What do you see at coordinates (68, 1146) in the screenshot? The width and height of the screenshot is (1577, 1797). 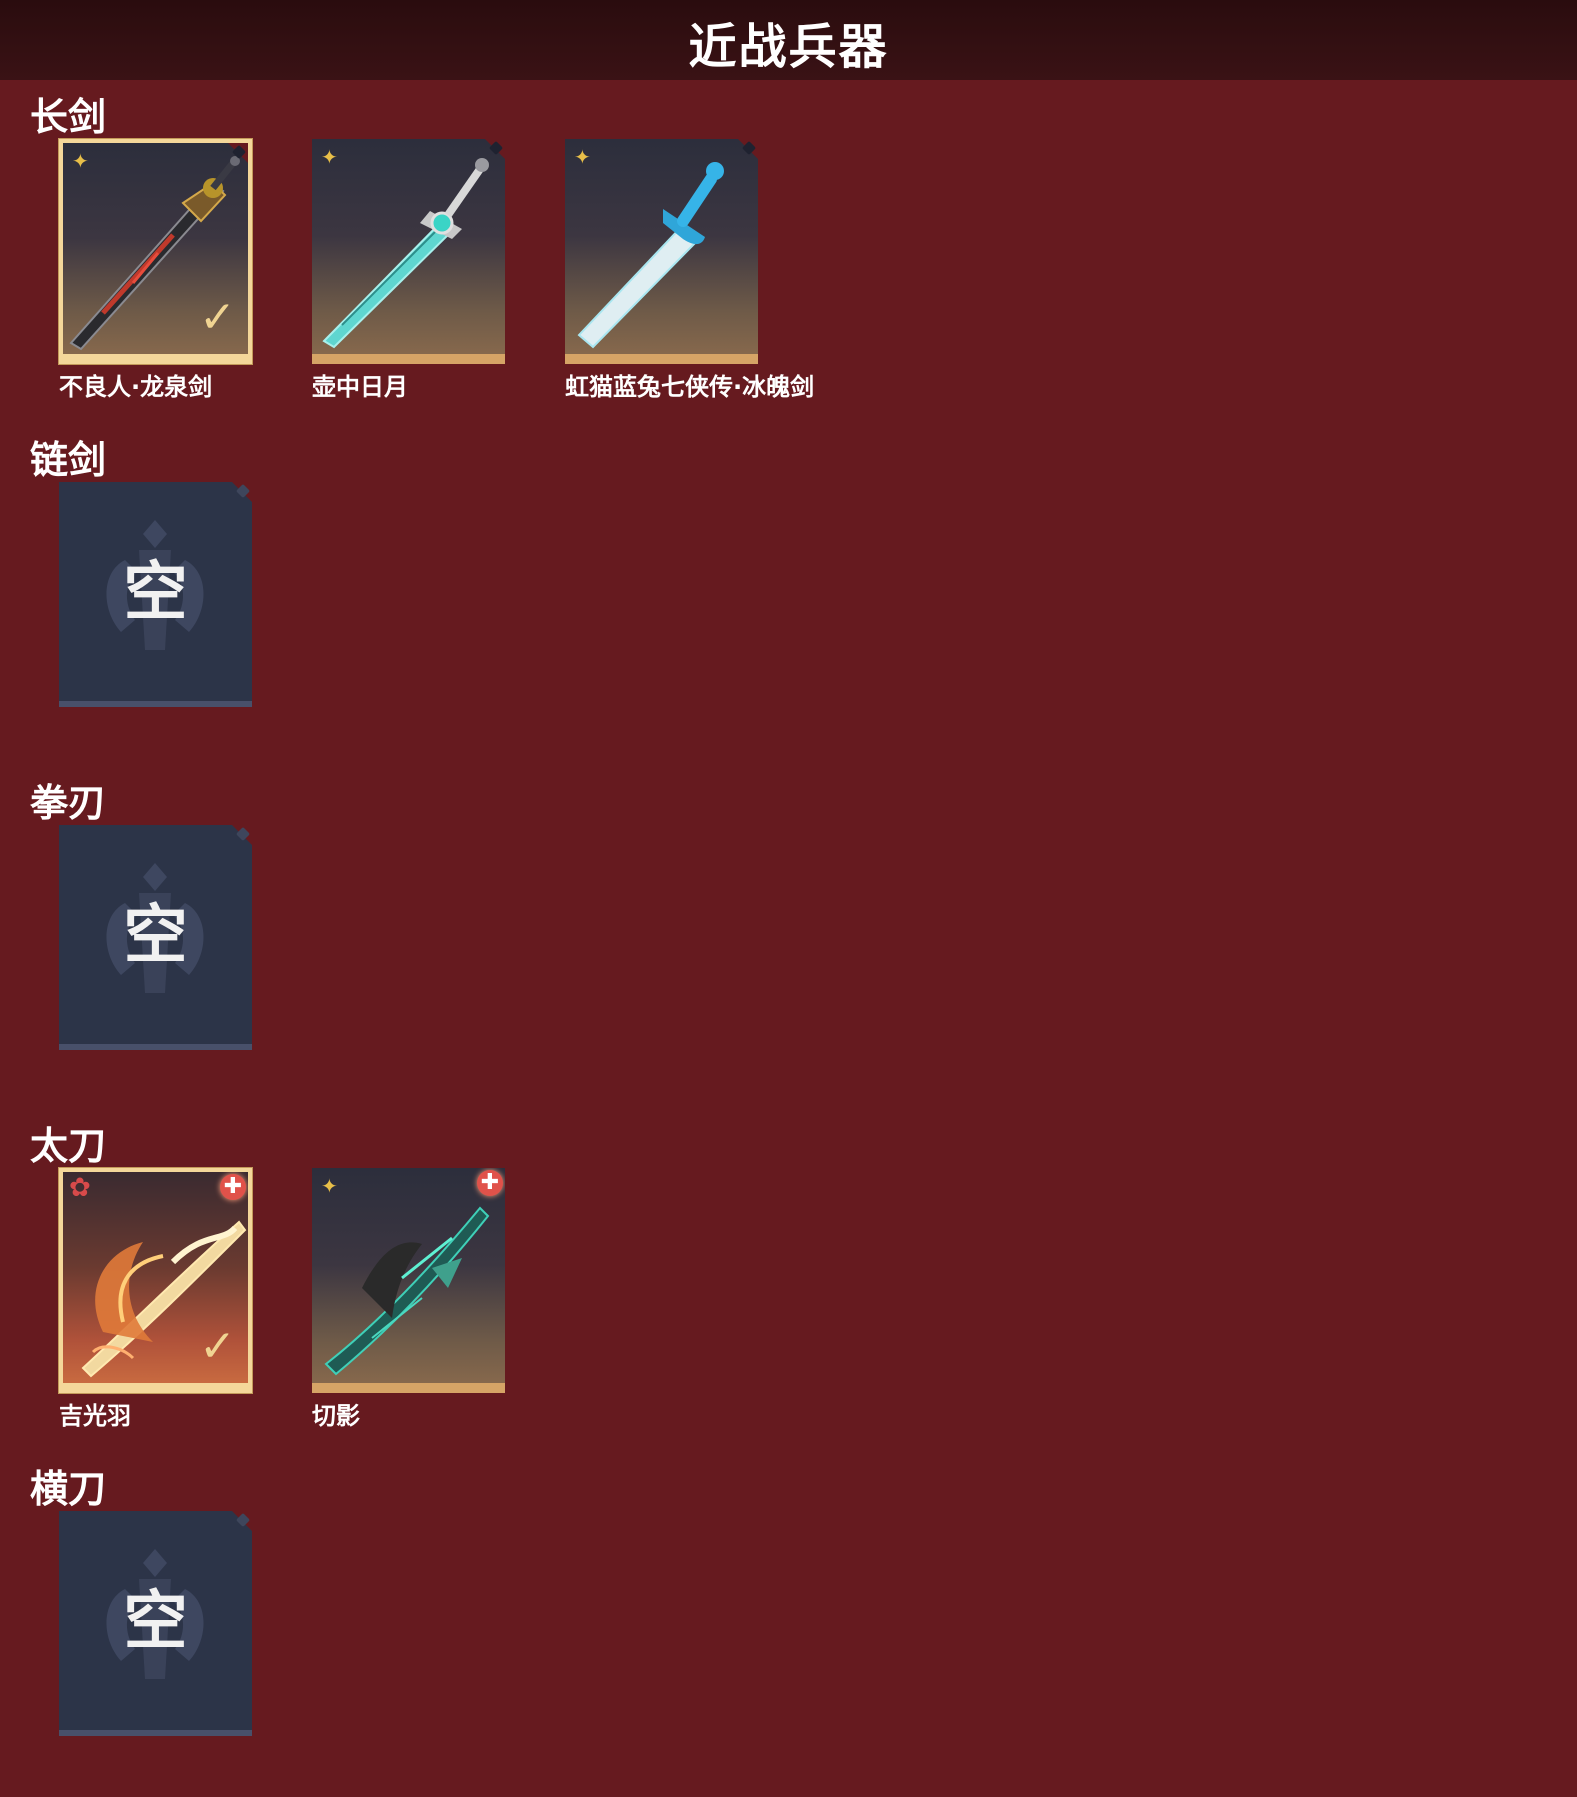 I see `section-title: 太刀` at bounding box center [68, 1146].